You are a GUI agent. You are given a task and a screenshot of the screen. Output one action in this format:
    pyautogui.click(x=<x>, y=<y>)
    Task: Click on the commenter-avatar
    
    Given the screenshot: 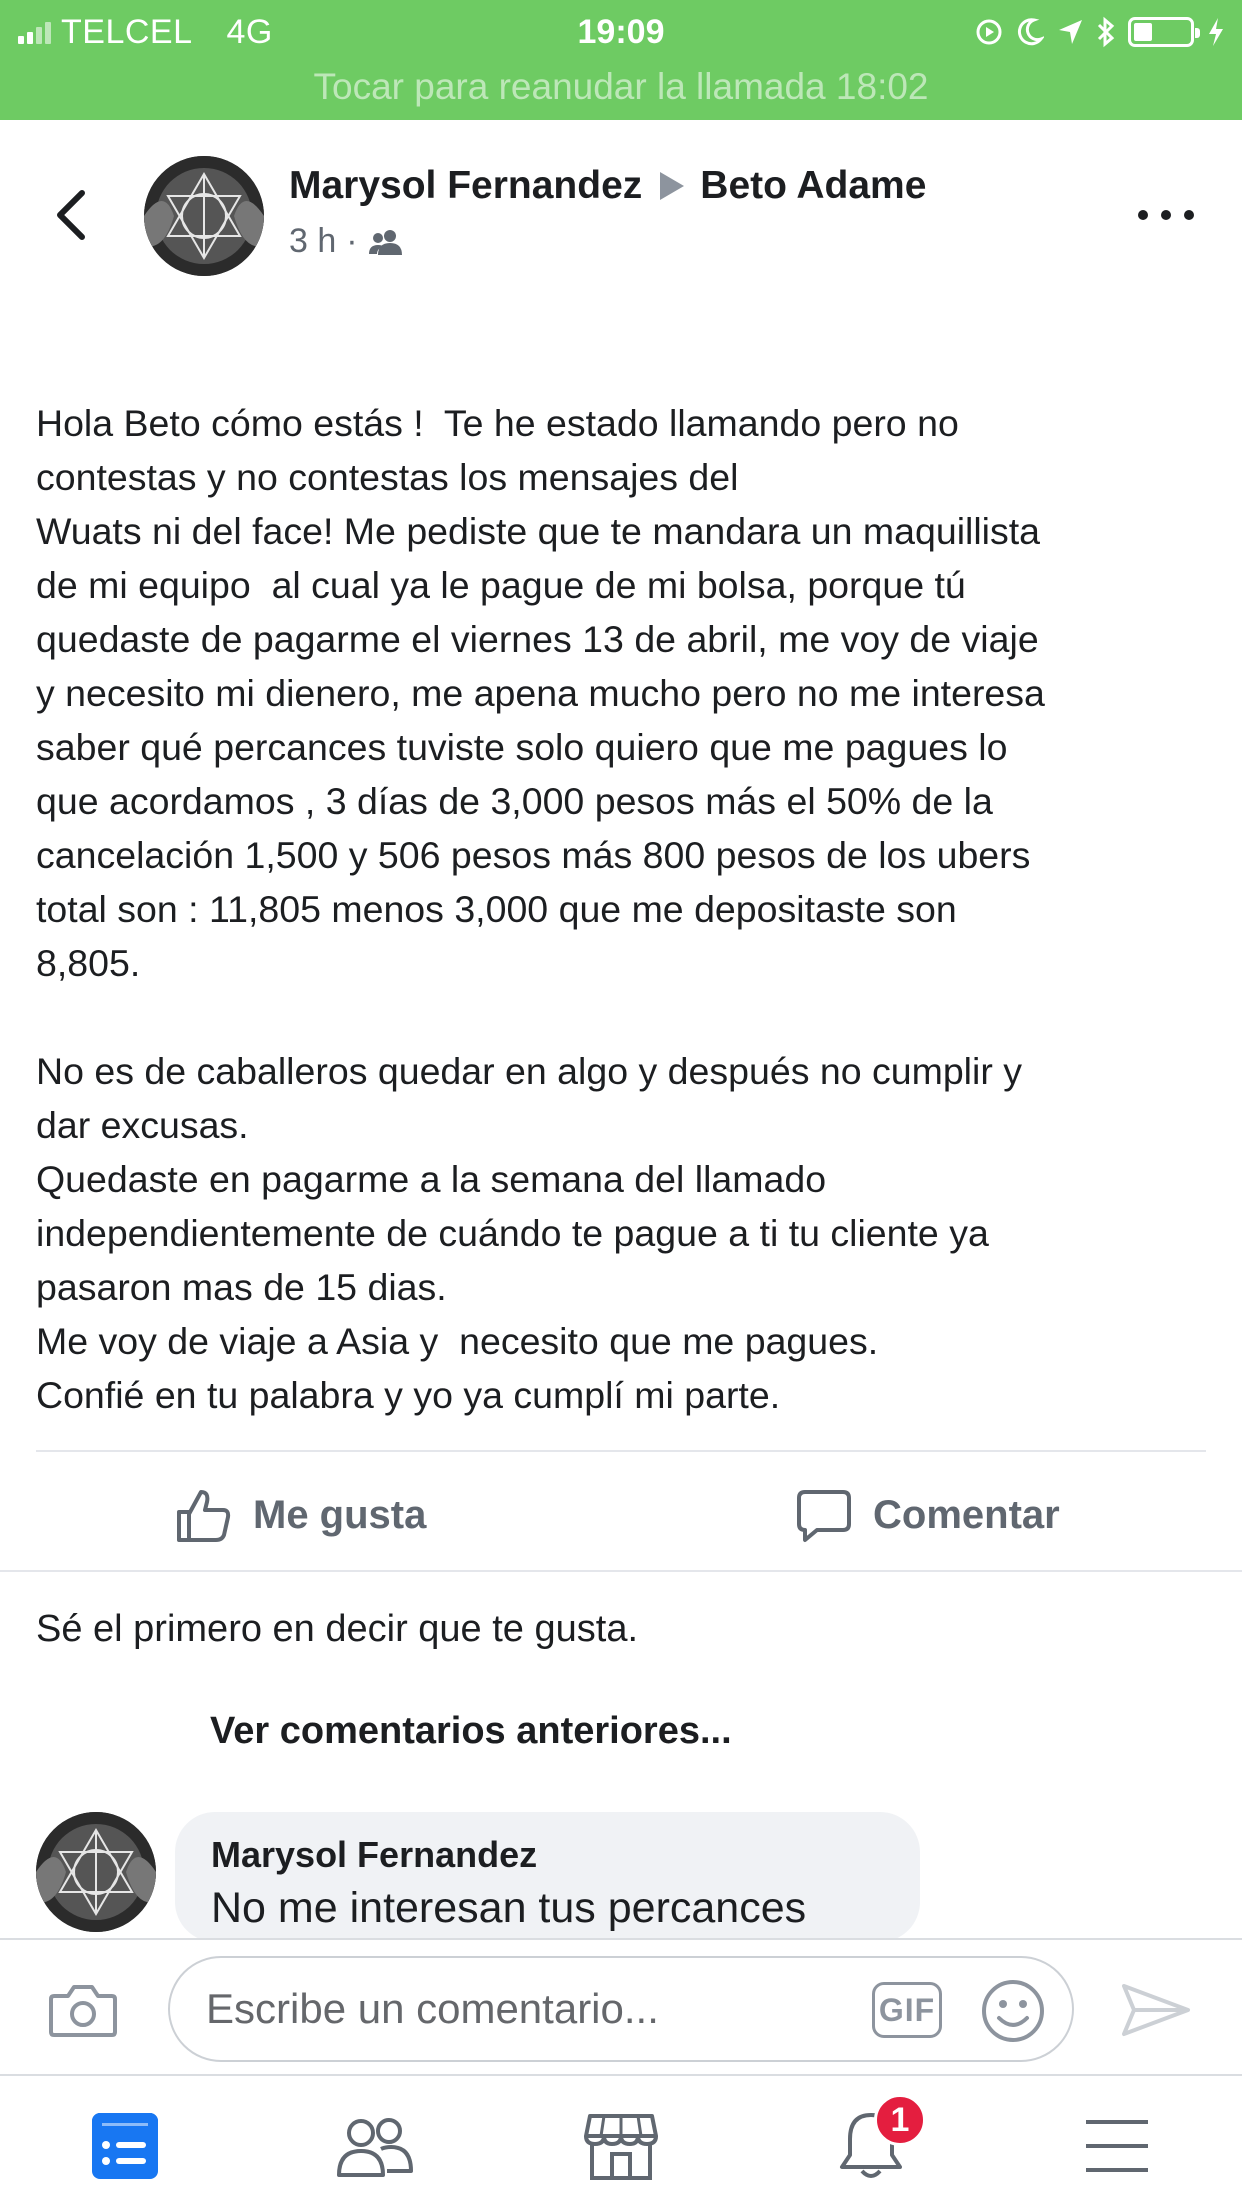 What is the action you would take?
    pyautogui.click(x=96, y=1872)
    